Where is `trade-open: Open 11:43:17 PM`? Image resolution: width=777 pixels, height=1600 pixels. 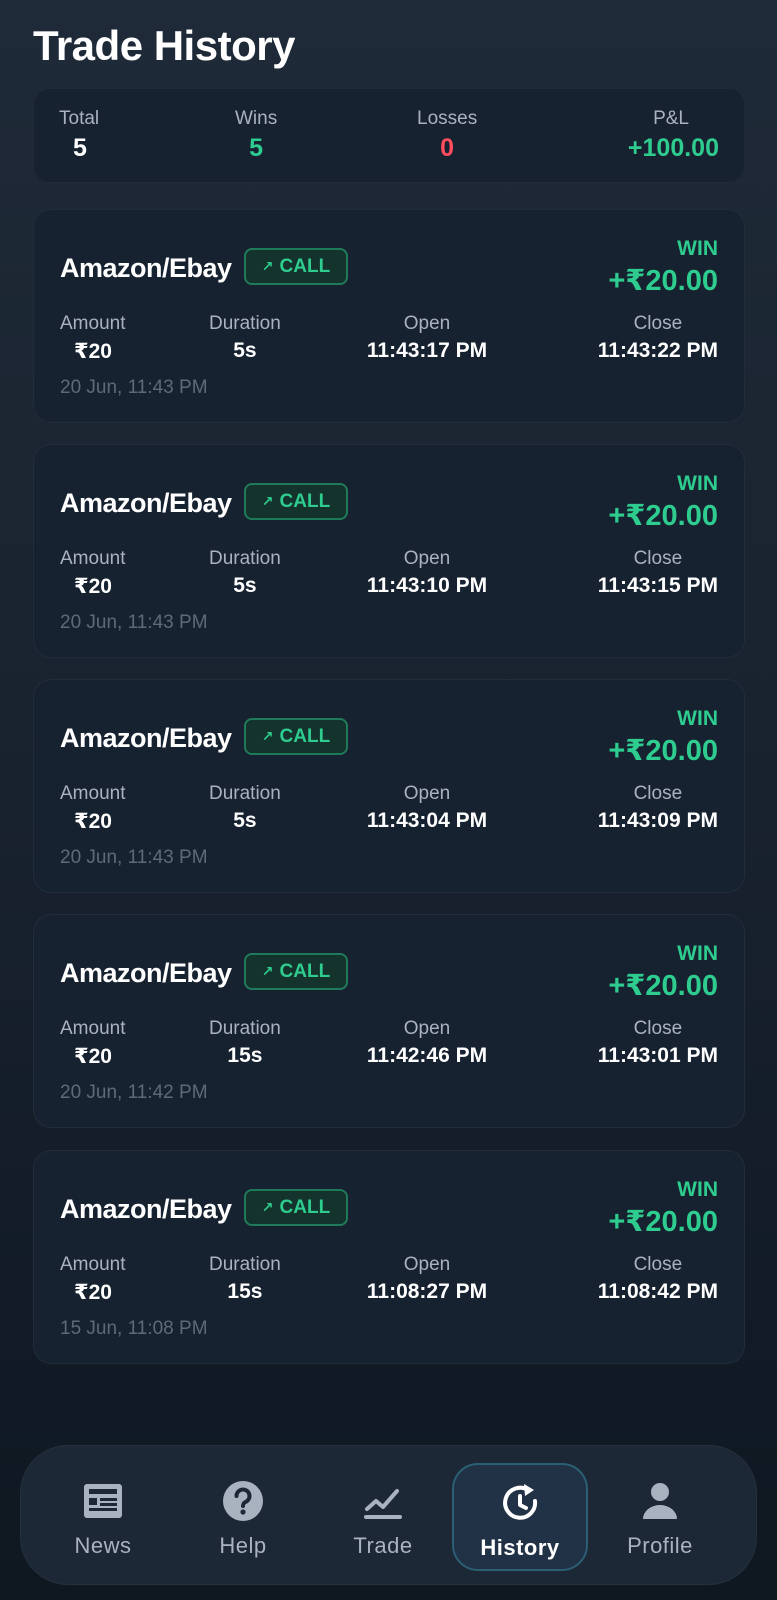
trade-open: Open 11:43:17 PM is located at coordinates (427, 338).